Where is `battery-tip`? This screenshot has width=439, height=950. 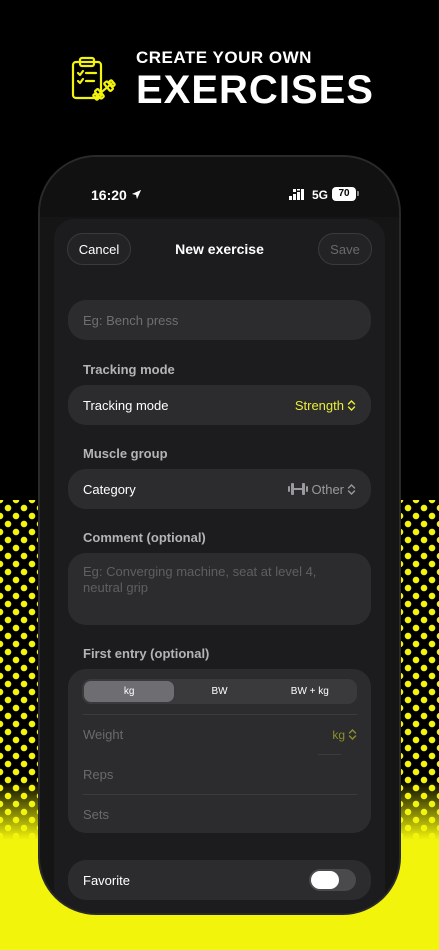
battery-tip is located at coordinates (358, 193).